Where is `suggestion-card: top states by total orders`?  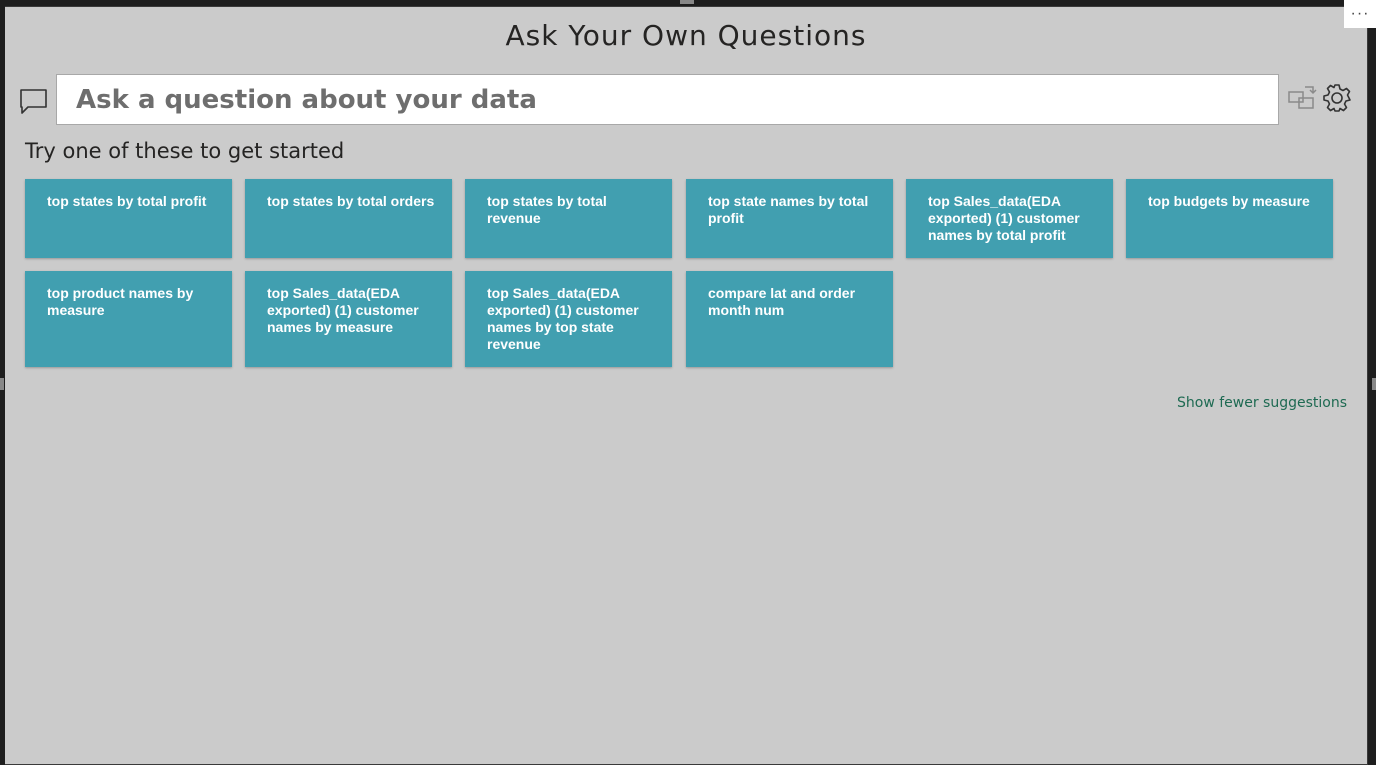
suggestion-card: top states by total orders is located at coordinates (348, 218).